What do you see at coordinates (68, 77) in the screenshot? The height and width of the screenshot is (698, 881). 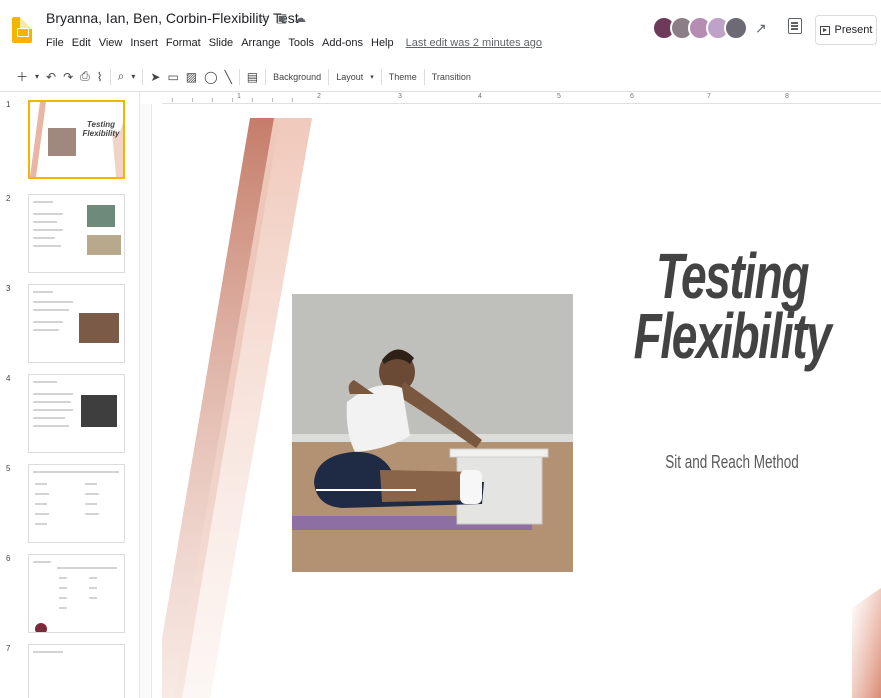 I see `redo-icon: ↷` at bounding box center [68, 77].